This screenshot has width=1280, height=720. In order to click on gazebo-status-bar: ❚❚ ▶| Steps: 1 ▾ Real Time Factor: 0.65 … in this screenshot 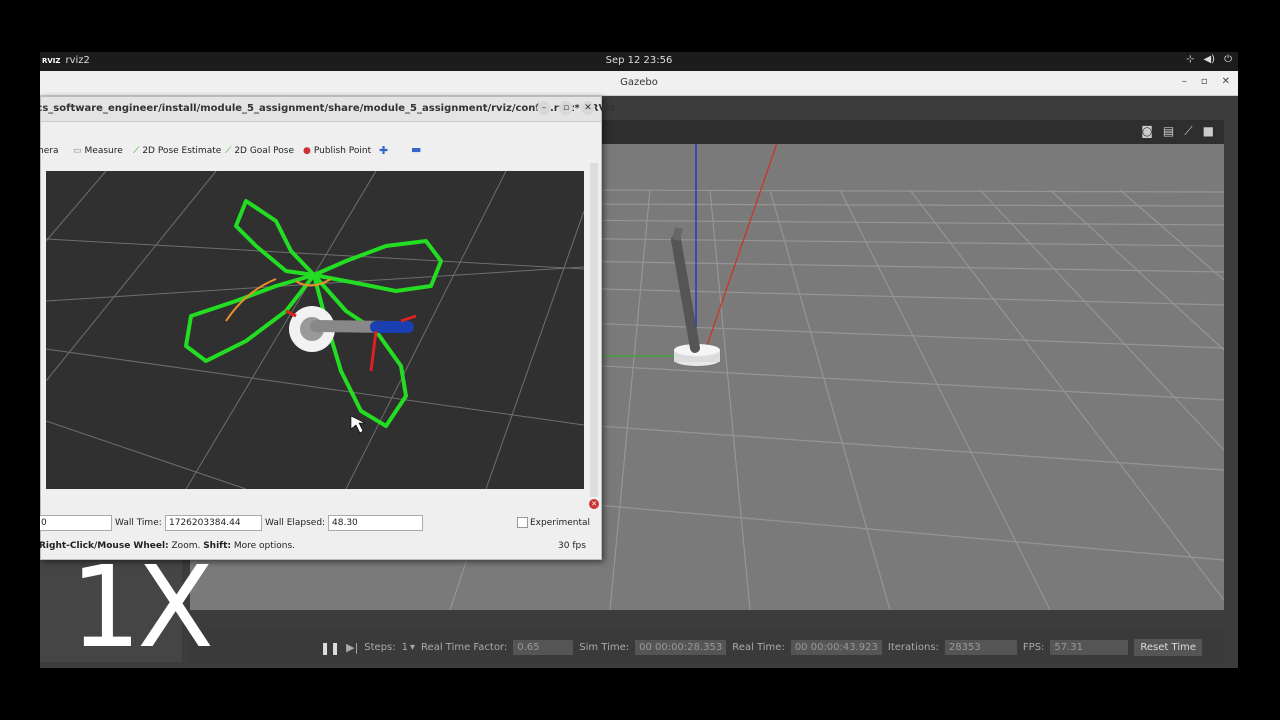, I will do `click(707, 647)`.